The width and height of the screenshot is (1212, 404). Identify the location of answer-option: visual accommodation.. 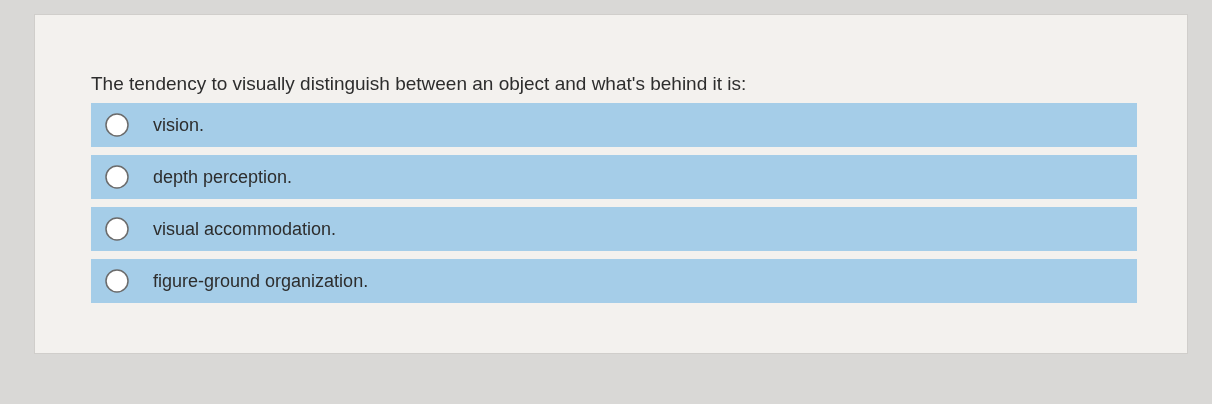
(614, 229).